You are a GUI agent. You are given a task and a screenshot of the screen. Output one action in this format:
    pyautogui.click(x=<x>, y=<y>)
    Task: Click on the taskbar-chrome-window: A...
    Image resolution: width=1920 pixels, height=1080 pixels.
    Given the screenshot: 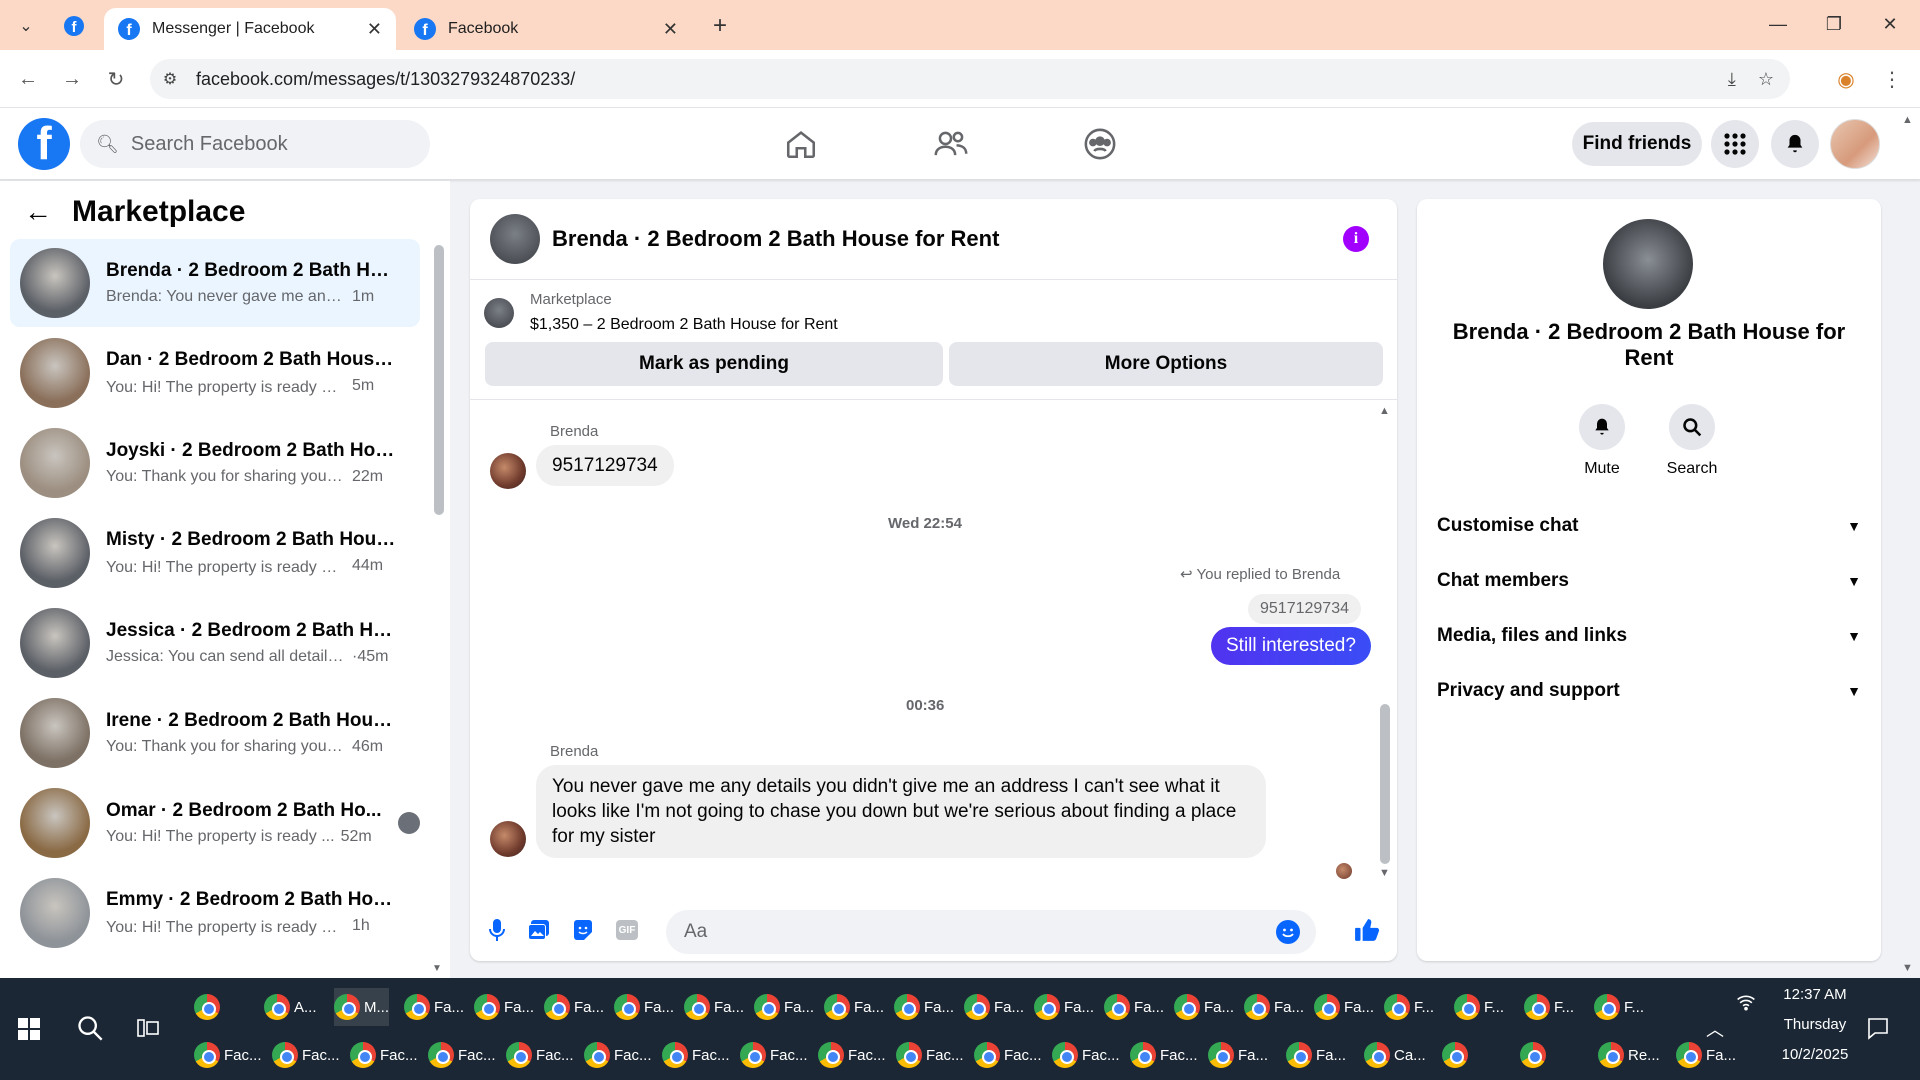 What is the action you would take?
    pyautogui.click(x=290, y=1007)
    